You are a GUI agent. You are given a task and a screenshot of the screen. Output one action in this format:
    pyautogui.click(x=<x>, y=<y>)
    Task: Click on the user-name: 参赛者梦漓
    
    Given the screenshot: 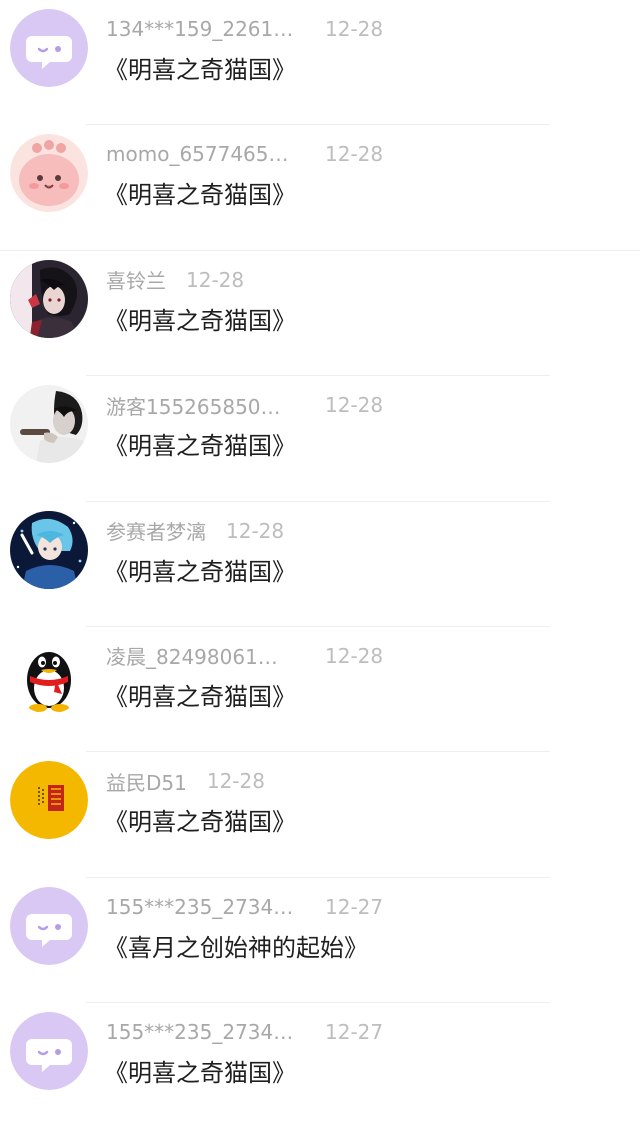 What is the action you would take?
    pyautogui.click(x=156, y=530)
    